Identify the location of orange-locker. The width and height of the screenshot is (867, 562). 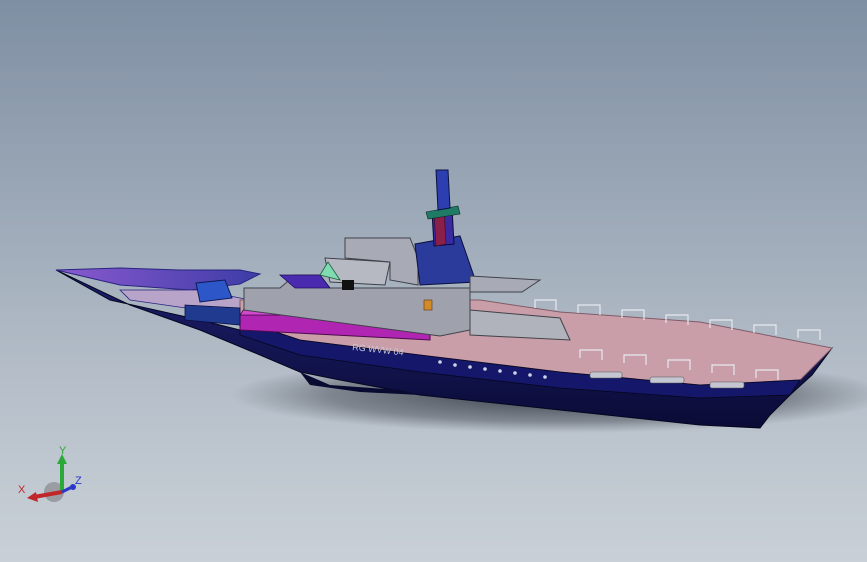
(428, 305).